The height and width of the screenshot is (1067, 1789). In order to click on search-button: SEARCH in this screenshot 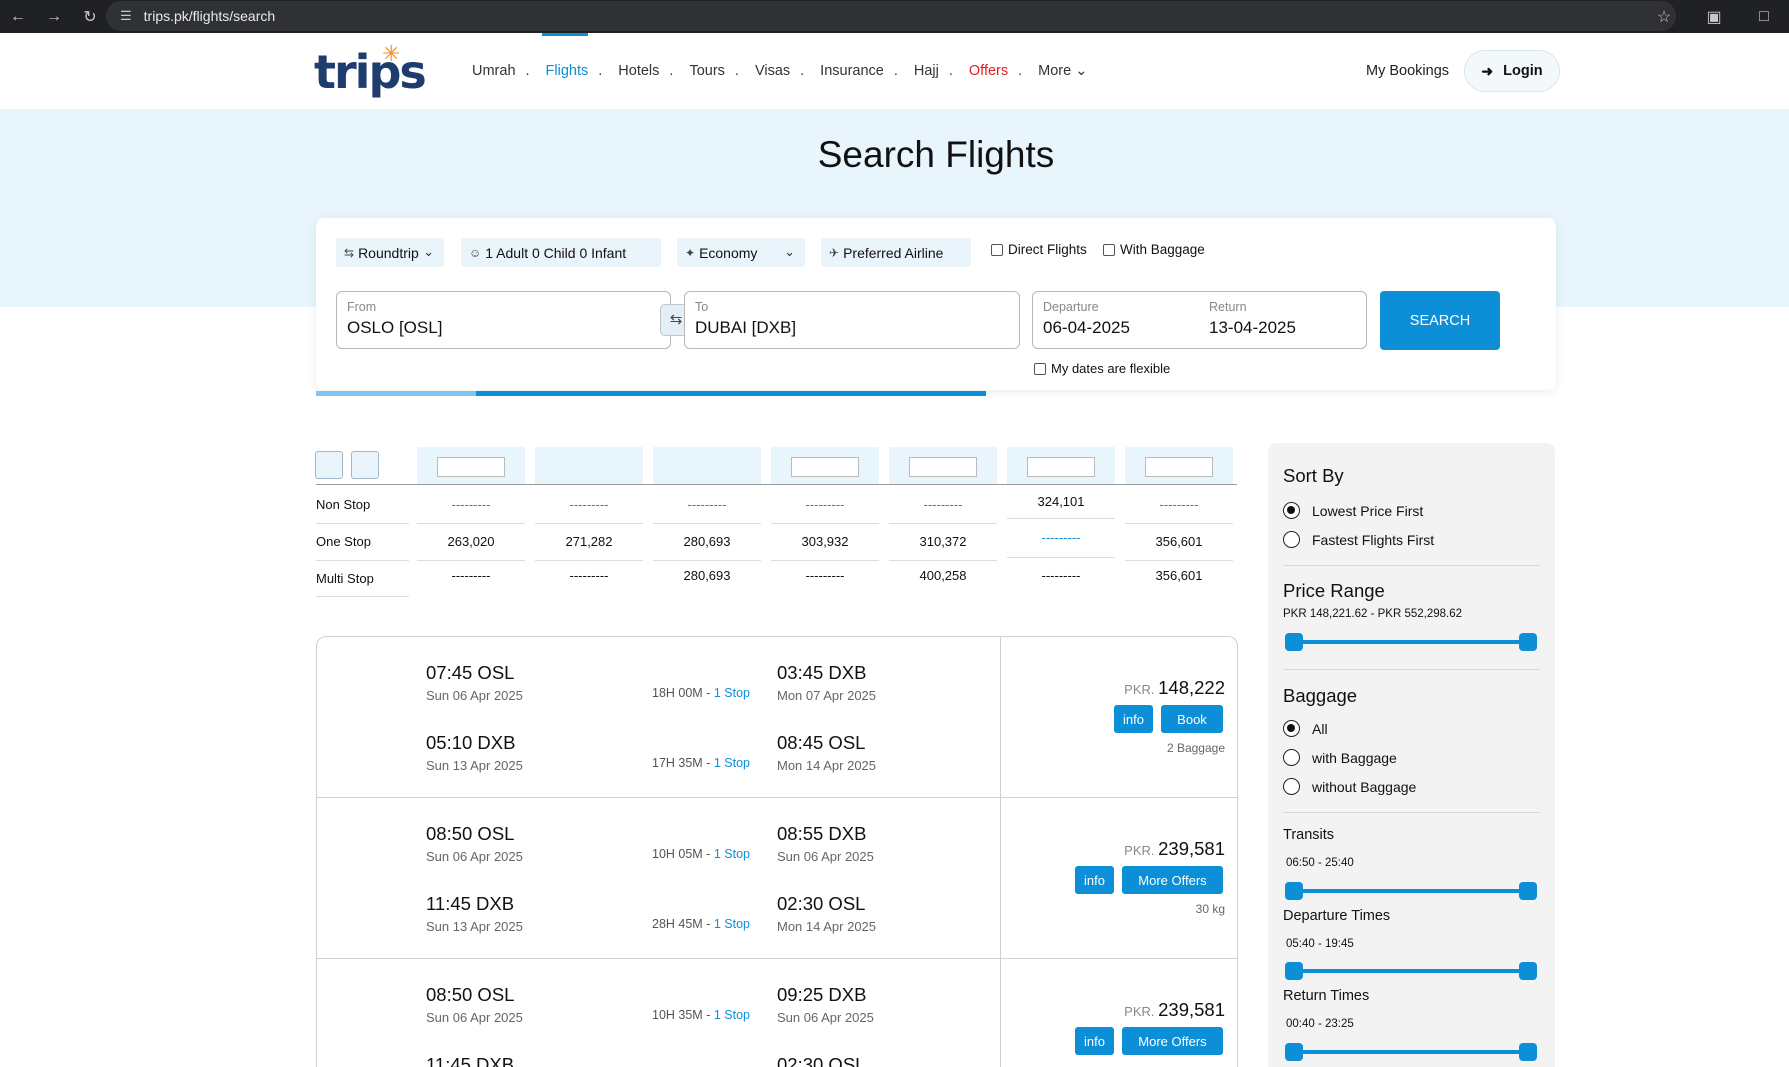, I will do `click(1440, 320)`.